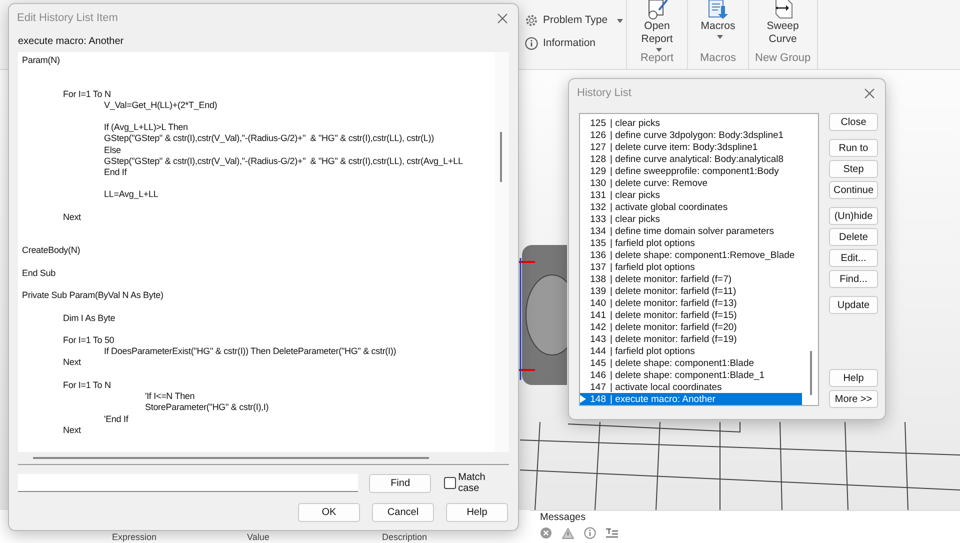  What do you see at coordinates (531, 20) in the screenshot?
I see `gear-icon` at bounding box center [531, 20].